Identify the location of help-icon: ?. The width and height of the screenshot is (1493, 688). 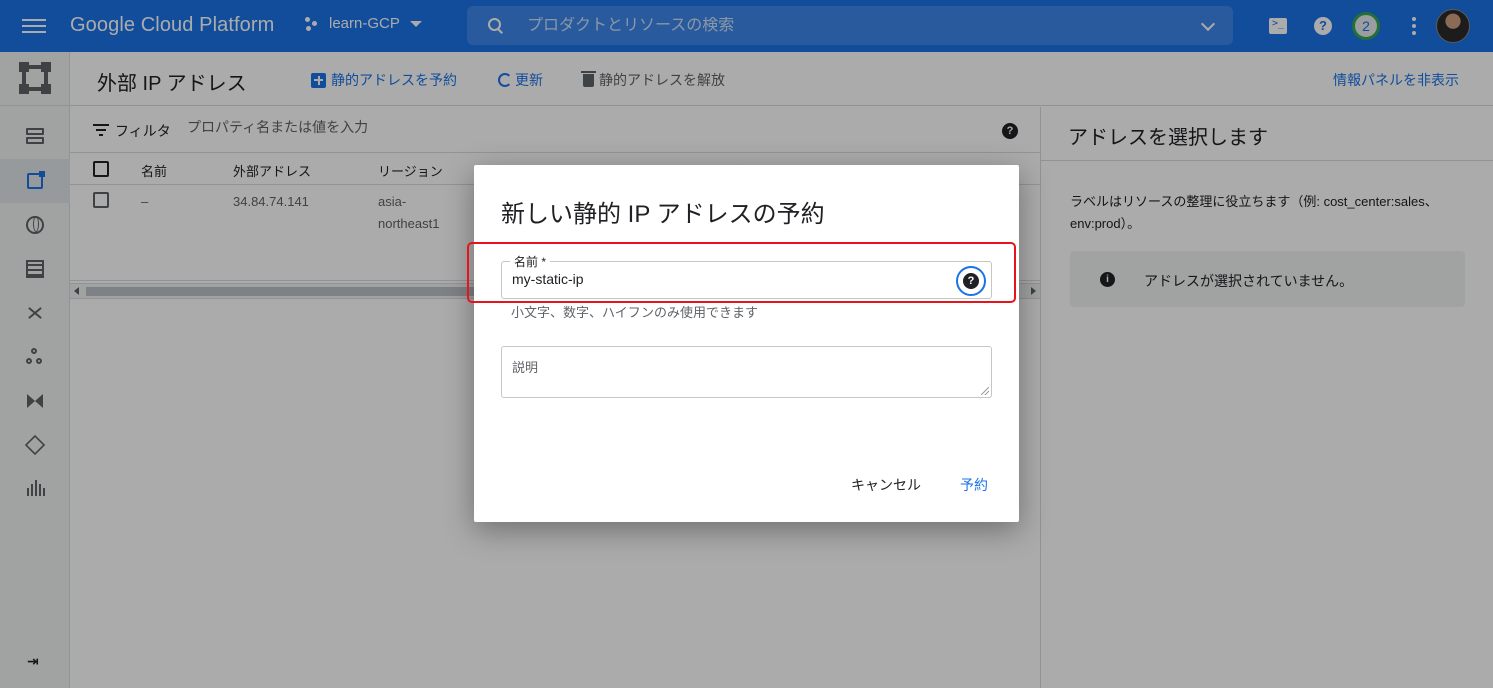
(971, 281).